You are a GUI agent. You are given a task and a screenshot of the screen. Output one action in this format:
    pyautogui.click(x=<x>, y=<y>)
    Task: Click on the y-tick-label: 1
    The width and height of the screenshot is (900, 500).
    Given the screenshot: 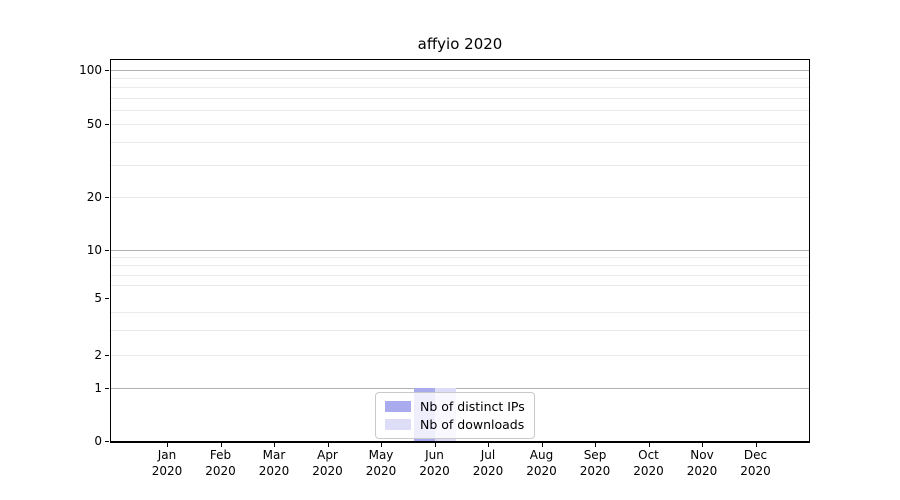 What is the action you would take?
    pyautogui.click(x=98, y=388)
    